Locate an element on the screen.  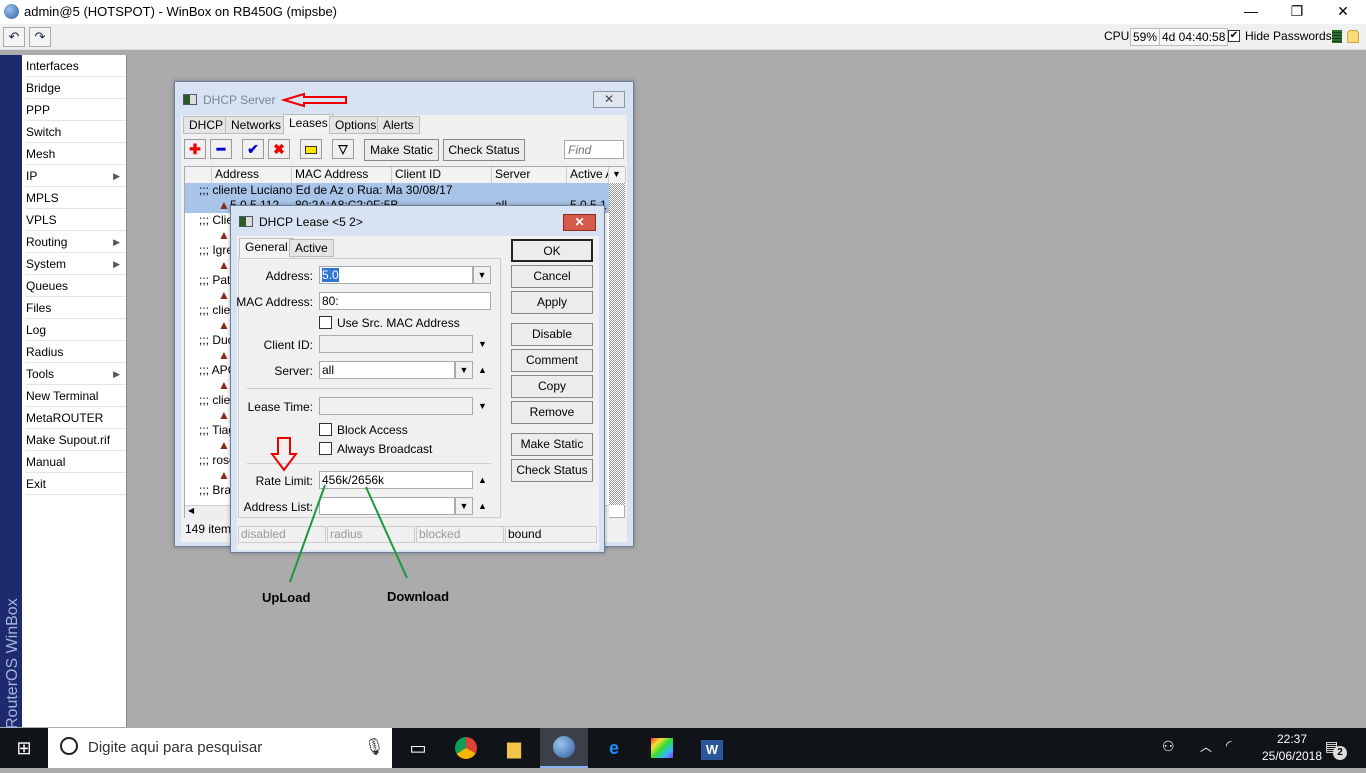
start-button: ⊞ is located at coordinates (24, 748).